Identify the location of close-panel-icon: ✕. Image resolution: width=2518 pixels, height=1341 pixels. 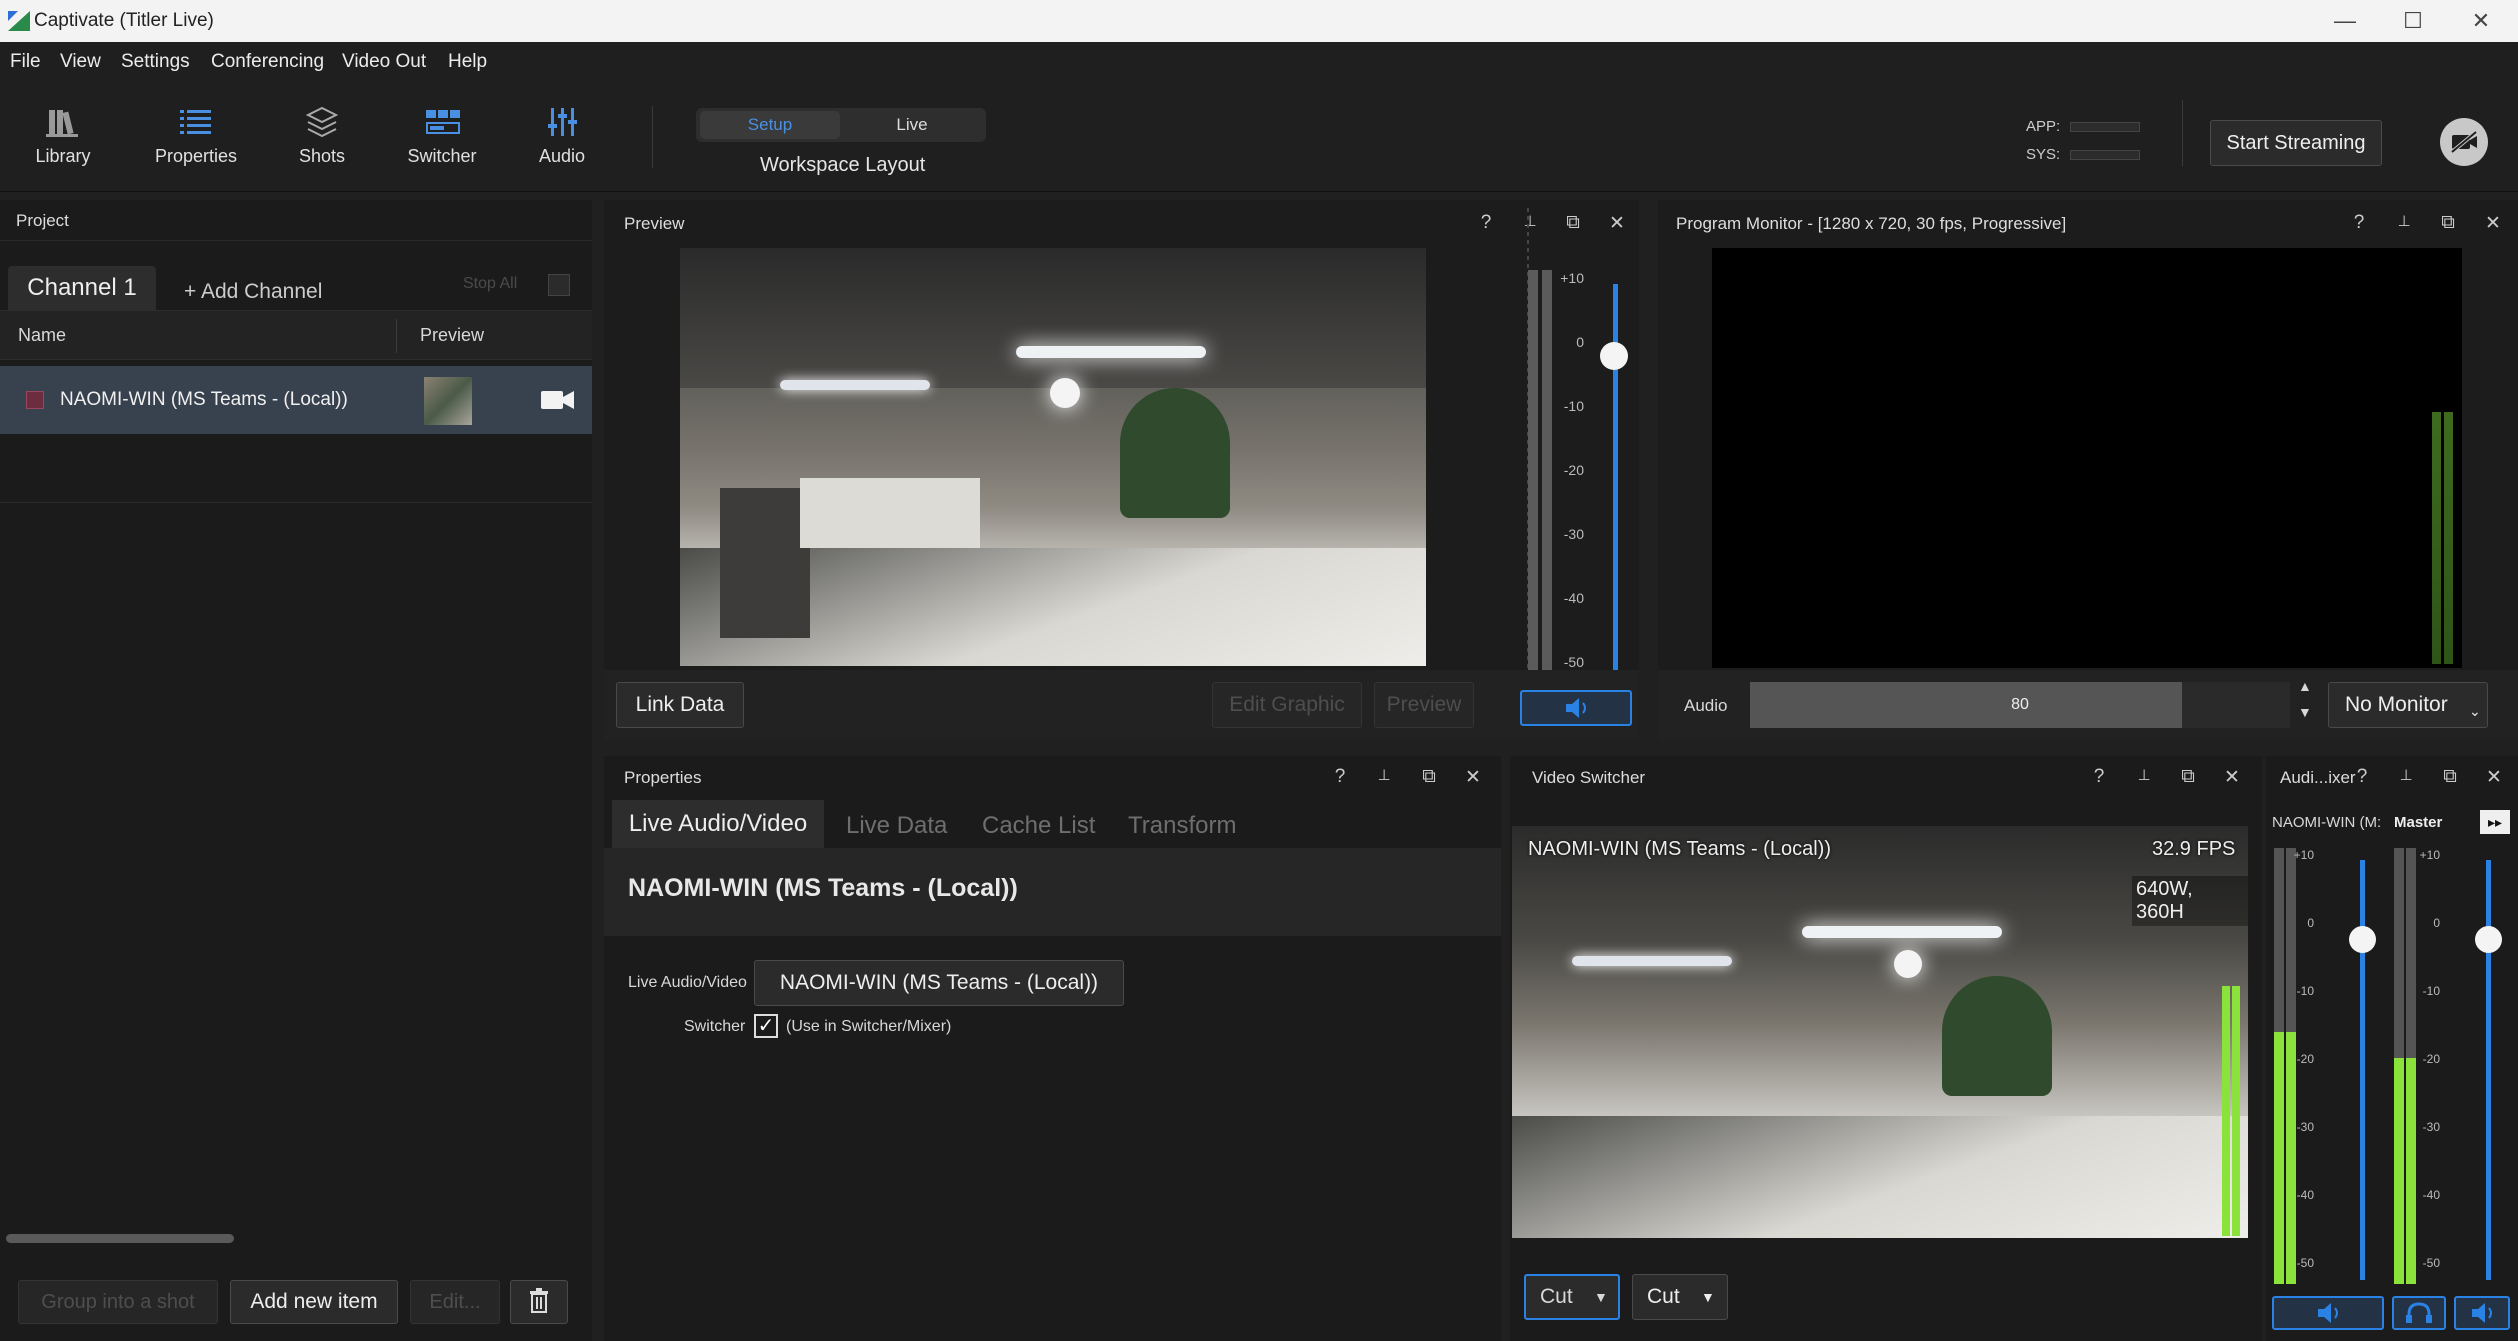
(1617, 223).